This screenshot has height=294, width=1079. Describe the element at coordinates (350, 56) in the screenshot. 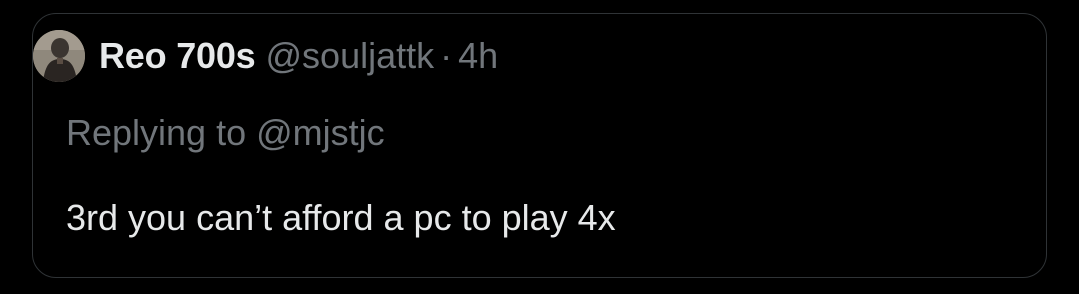

I see `author-handle: @souljattk` at that location.